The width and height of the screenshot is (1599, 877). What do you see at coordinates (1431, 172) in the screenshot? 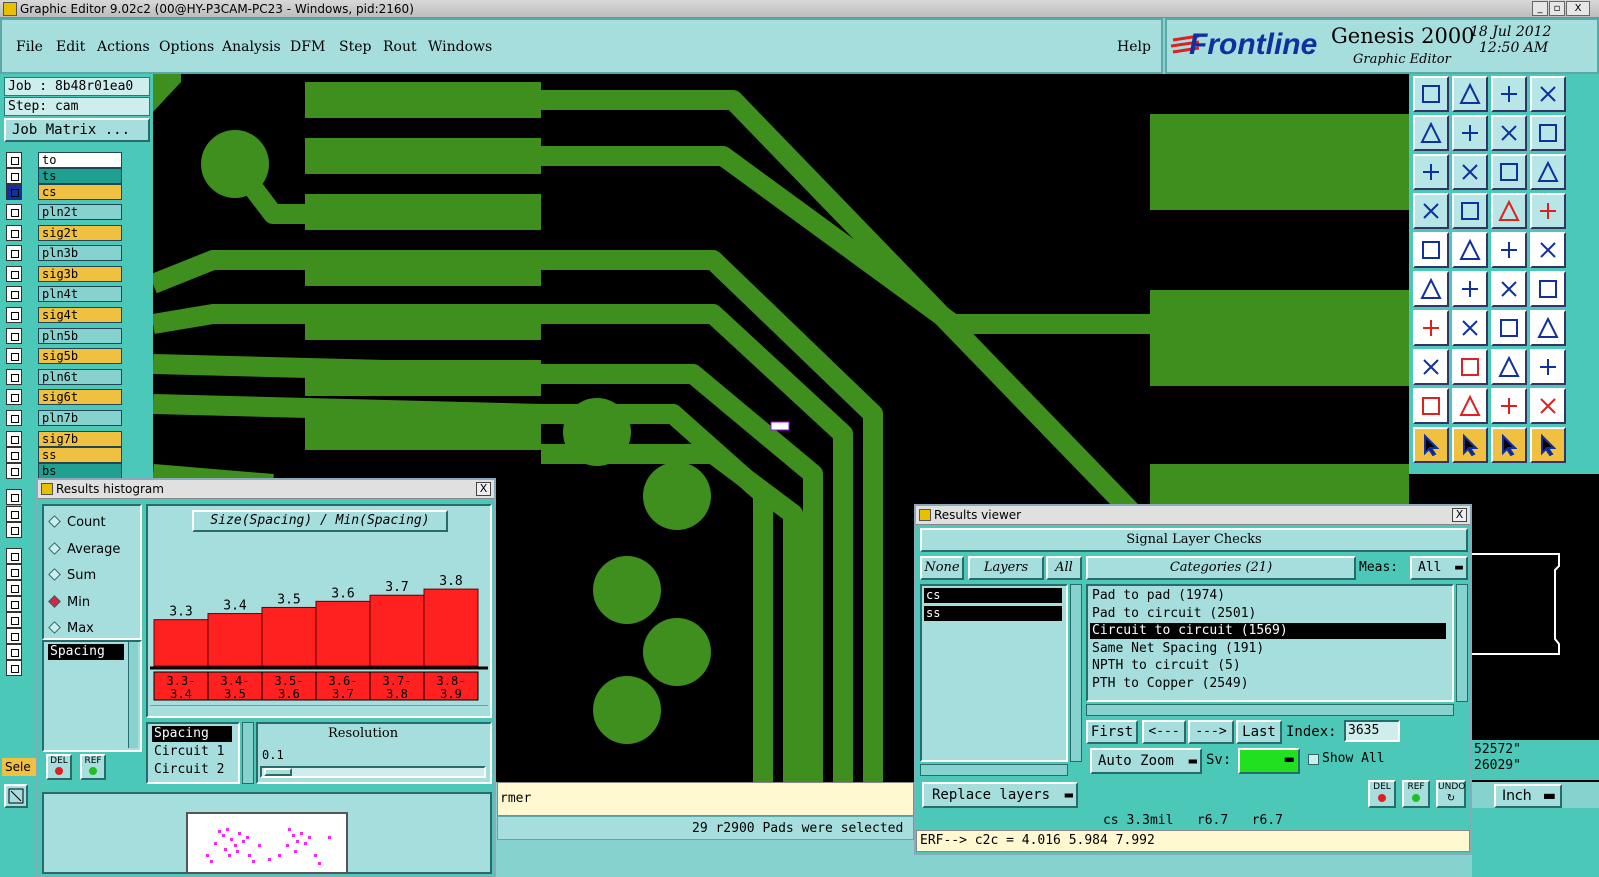
I see `tool-zoom-fit-button` at bounding box center [1431, 172].